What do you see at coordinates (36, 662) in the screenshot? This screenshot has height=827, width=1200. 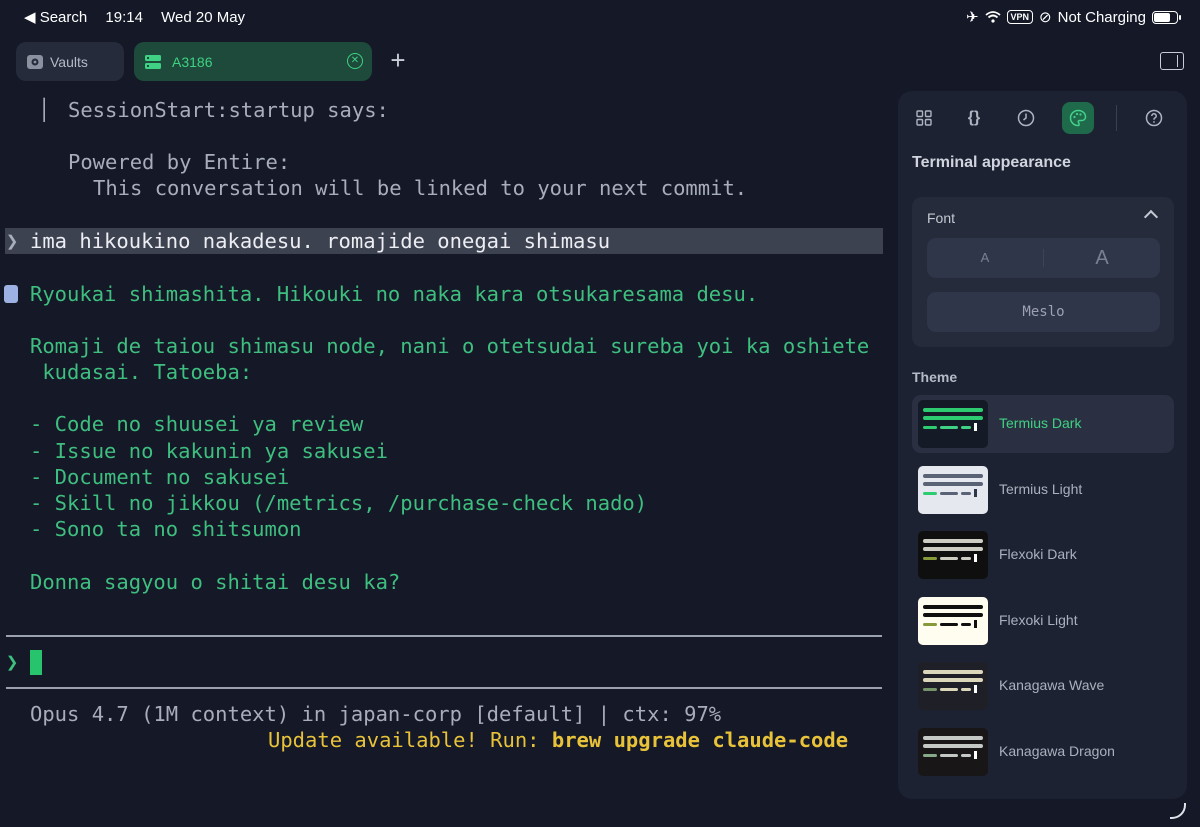 I see `input-cursor` at bounding box center [36, 662].